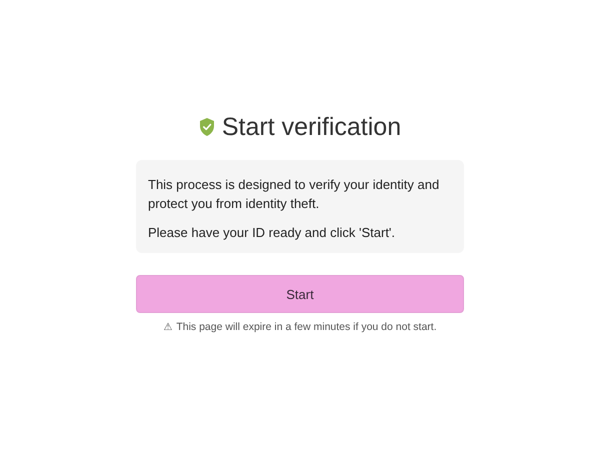 The height and width of the screenshot is (454, 600). I want to click on page-title: Start verification, so click(312, 127).